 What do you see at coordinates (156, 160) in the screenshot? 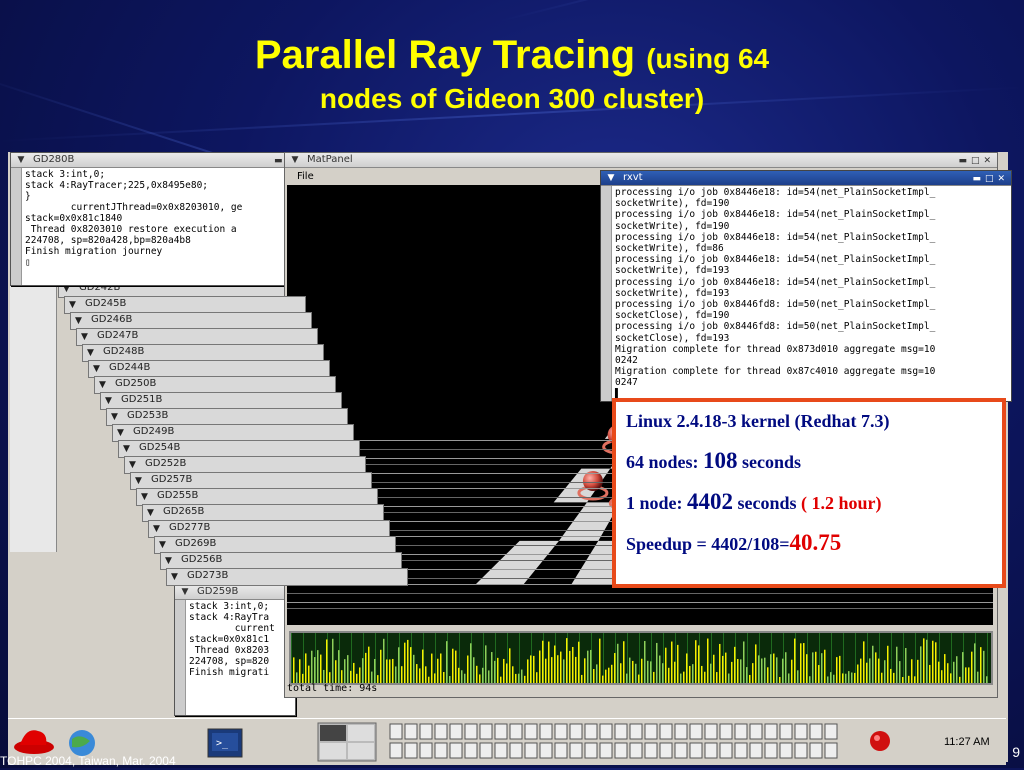
I see `window-titlebar: ▼ GD280B ▬□` at bounding box center [156, 160].